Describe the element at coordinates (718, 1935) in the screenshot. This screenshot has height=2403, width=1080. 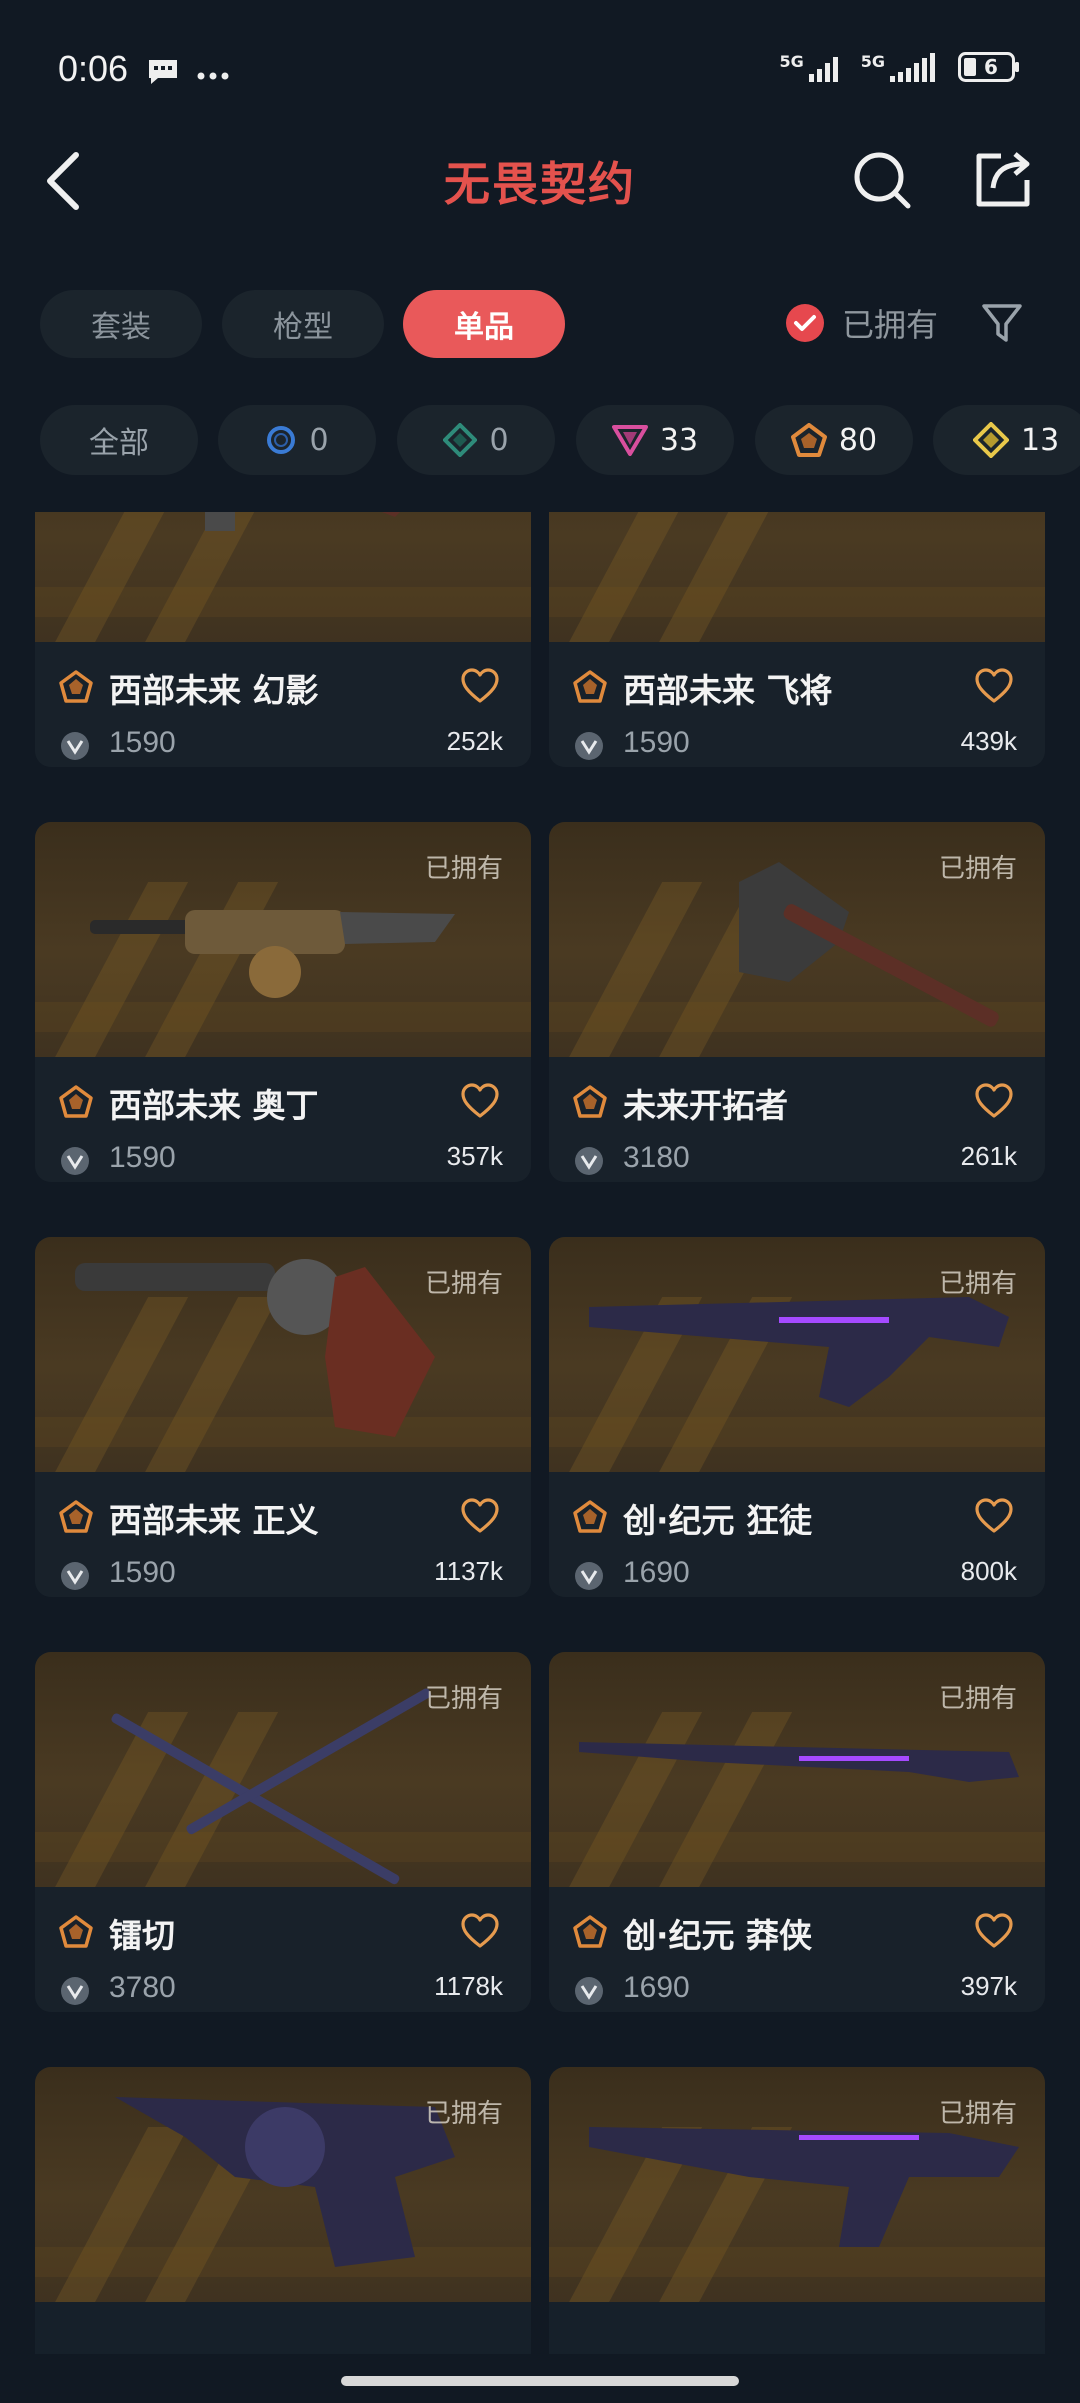
I see `item-name: 创·纪元 莽侠` at that location.